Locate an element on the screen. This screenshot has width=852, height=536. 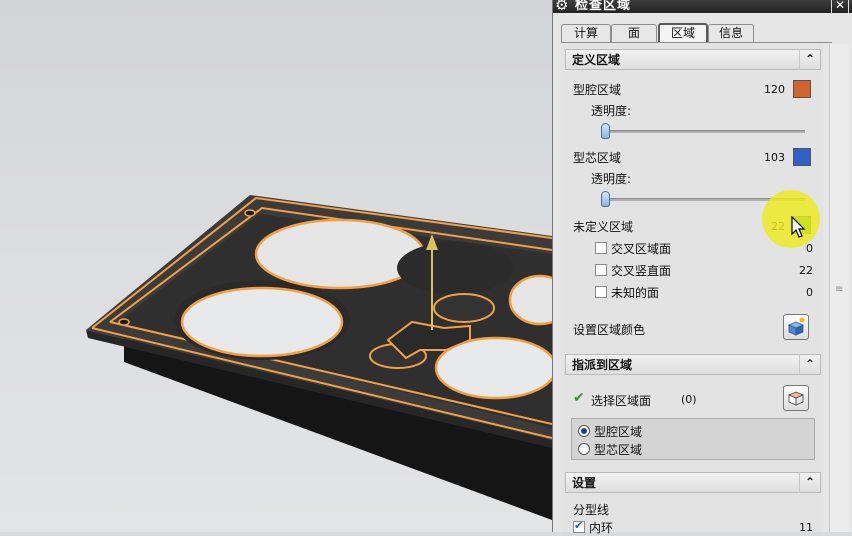
set-region-color-button is located at coordinates (796, 327).